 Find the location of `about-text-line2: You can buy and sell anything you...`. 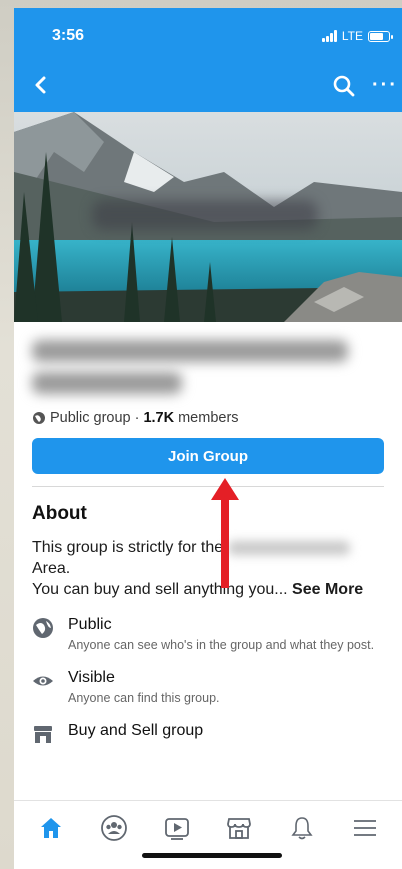

about-text-line2: You can buy and sell anything you... is located at coordinates (160, 589).